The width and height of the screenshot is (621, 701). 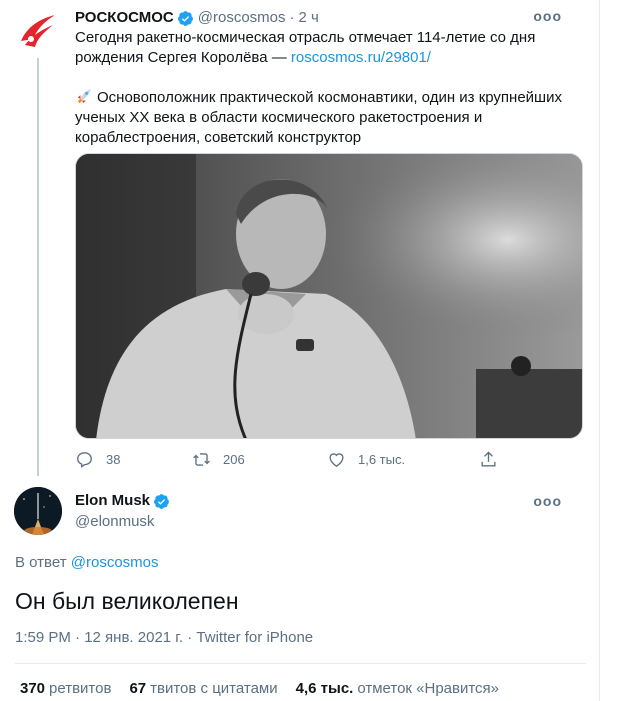 I want to click on retweets-value: 370, so click(x=33, y=688).